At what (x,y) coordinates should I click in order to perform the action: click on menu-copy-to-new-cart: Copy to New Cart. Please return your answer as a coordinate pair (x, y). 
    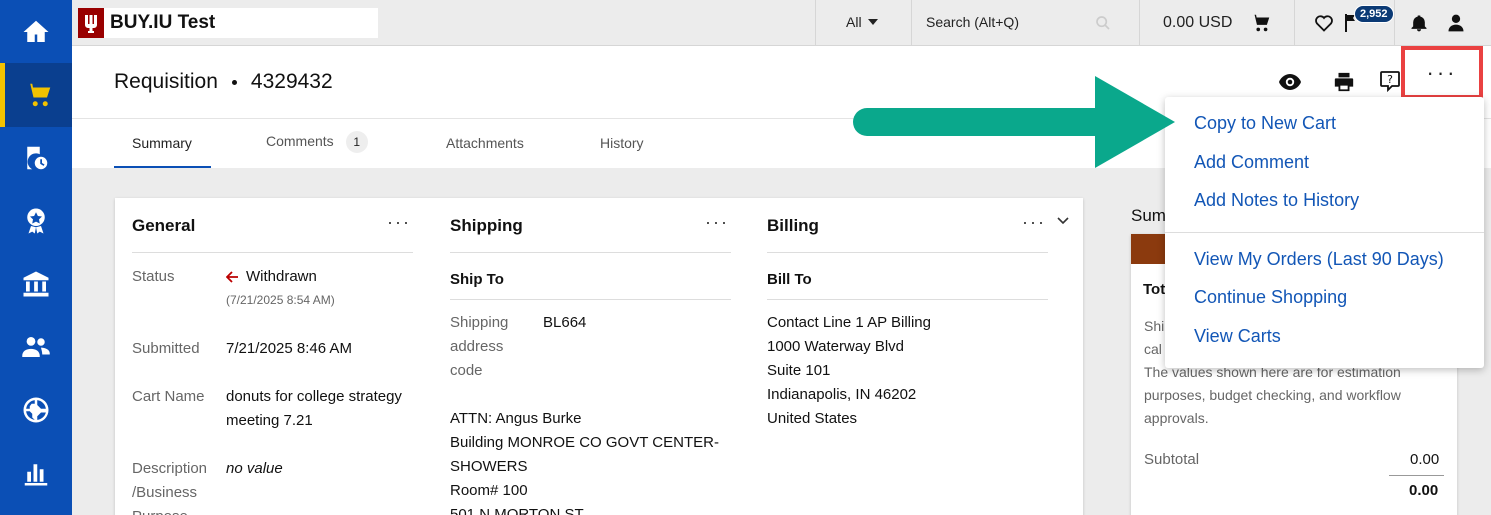
    Looking at the image, I should click on (1265, 123).